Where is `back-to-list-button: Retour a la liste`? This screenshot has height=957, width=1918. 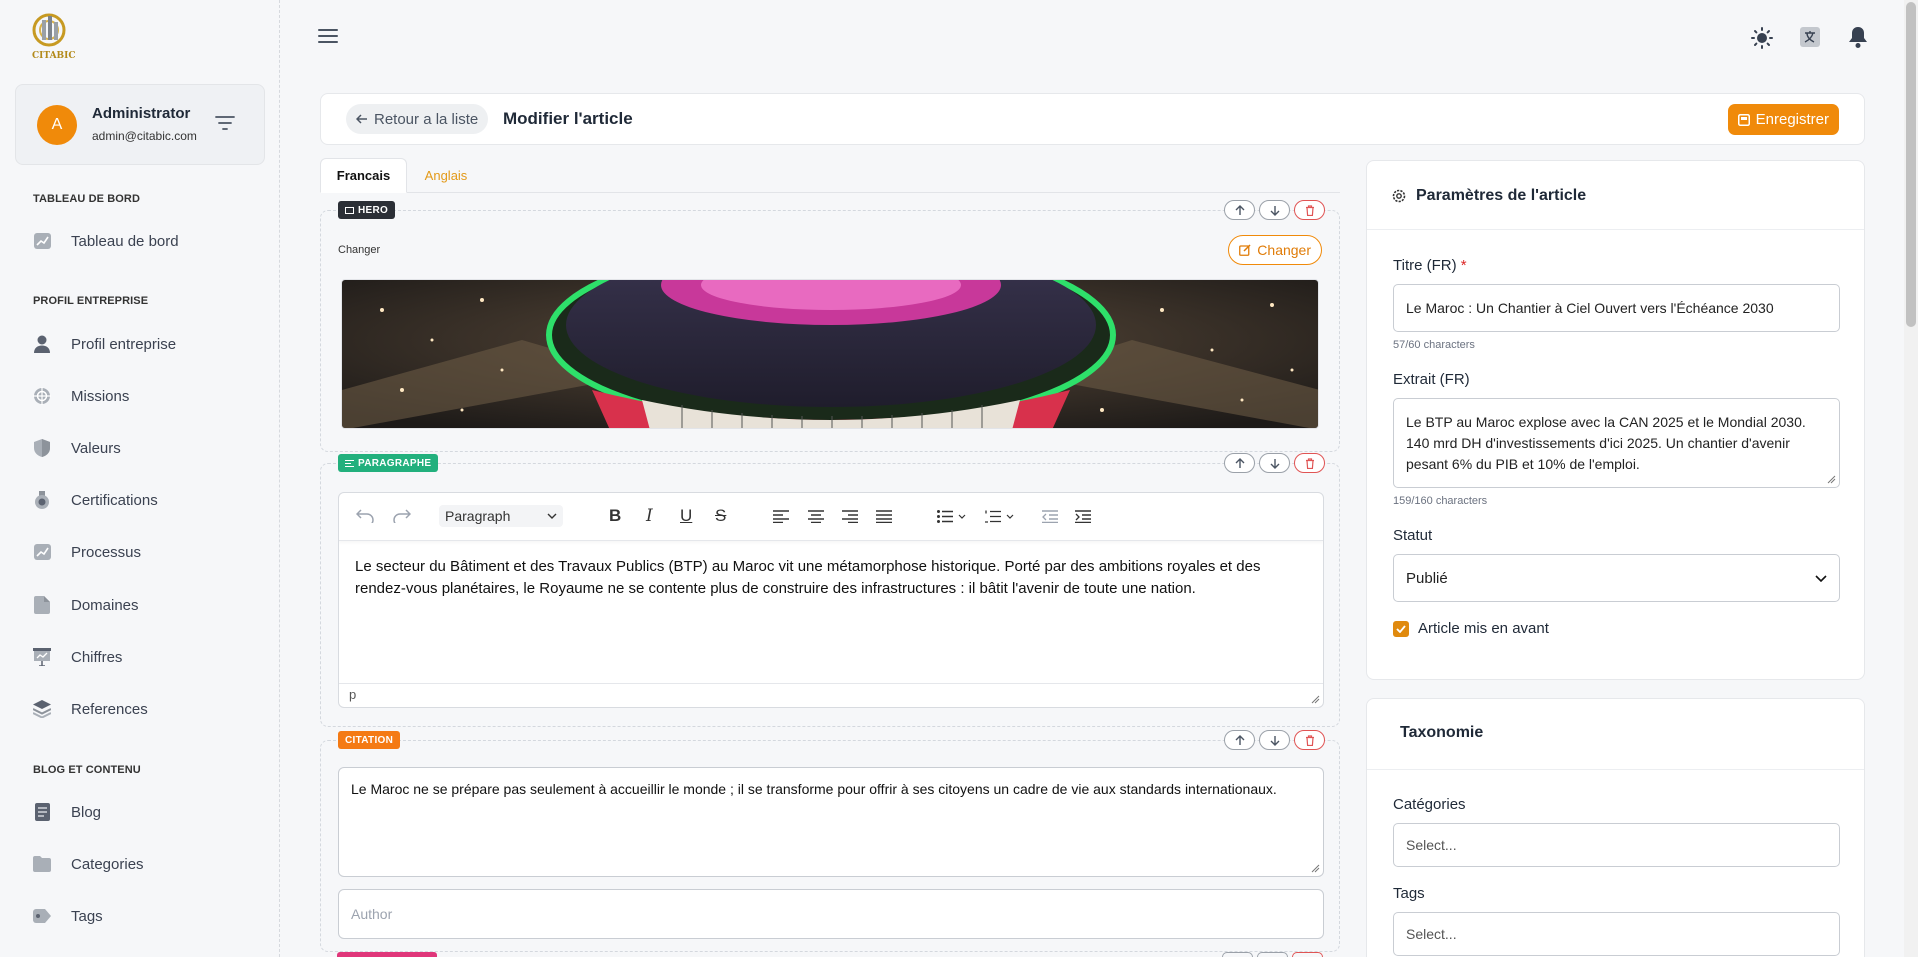 back-to-list-button: Retour a la liste is located at coordinates (417, 119).